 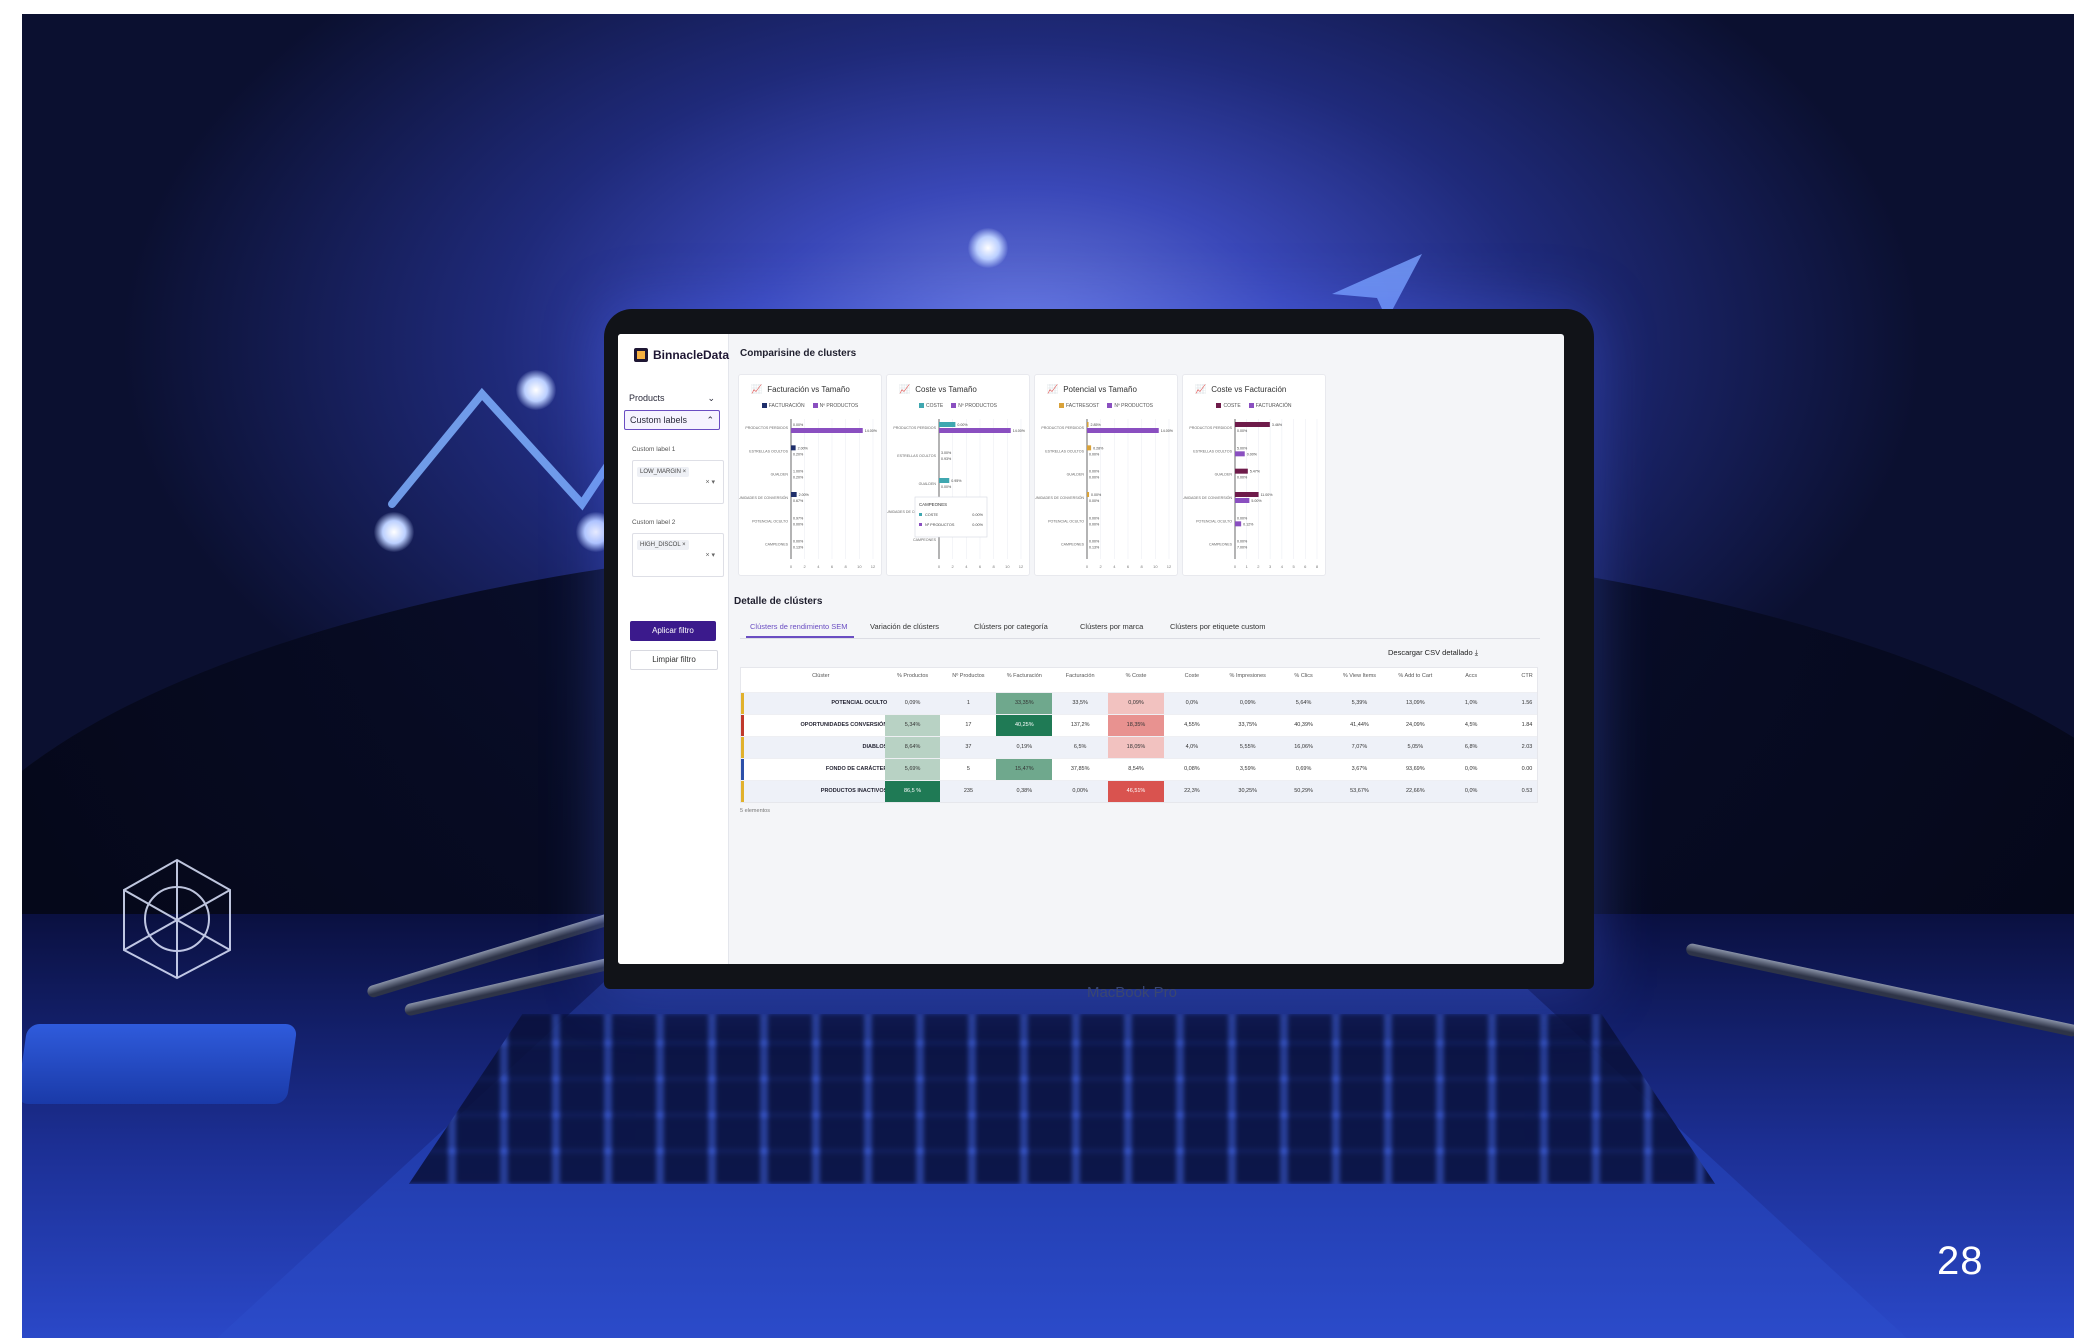 What do you see at coordinates (674, 660) in the screenshot?
I see `clear-filter-button: Limpiar filtro` at bounding box center [674, 660].